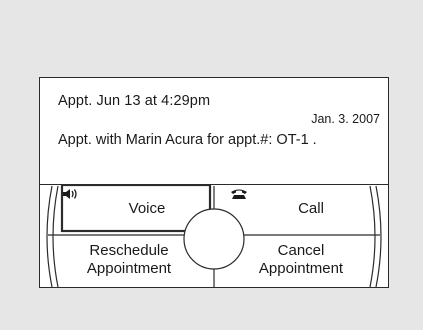 Image resolution: width=423 pixels, height=330 pixels. I want to click on reschedule-label-line1: Reschedule, so click(129, 250).